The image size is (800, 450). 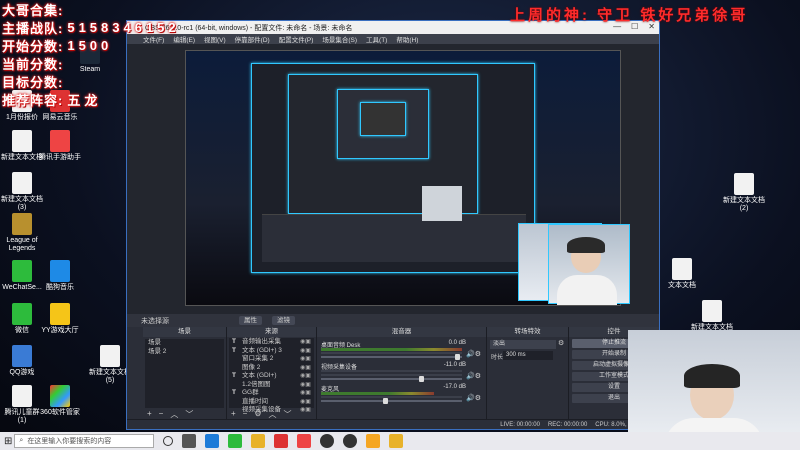 What do you see at coordinates (682, 274) in the screenshot?
I see `desktop-icon-right-2: 文本文档` at bounding box center [682, 274].